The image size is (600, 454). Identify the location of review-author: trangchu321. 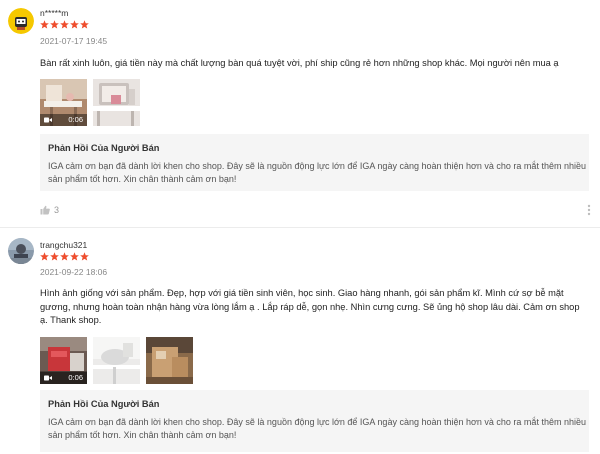
(63, 245).